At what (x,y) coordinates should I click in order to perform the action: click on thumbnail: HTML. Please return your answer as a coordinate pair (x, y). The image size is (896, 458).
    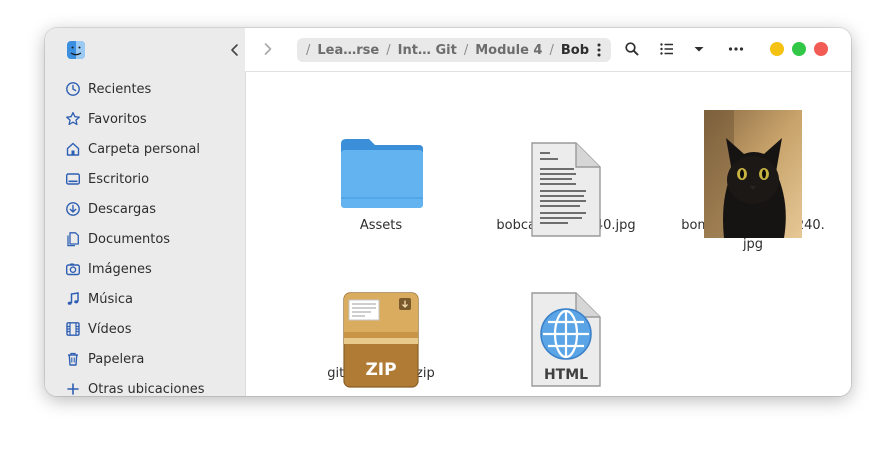
    Looking at the image, I should click on (566, 309).